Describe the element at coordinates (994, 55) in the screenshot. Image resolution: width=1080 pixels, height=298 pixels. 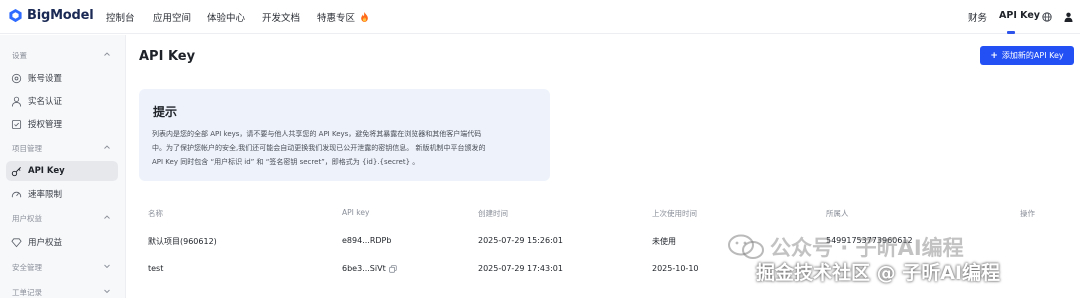
I see `plus-icon: +` at that location.